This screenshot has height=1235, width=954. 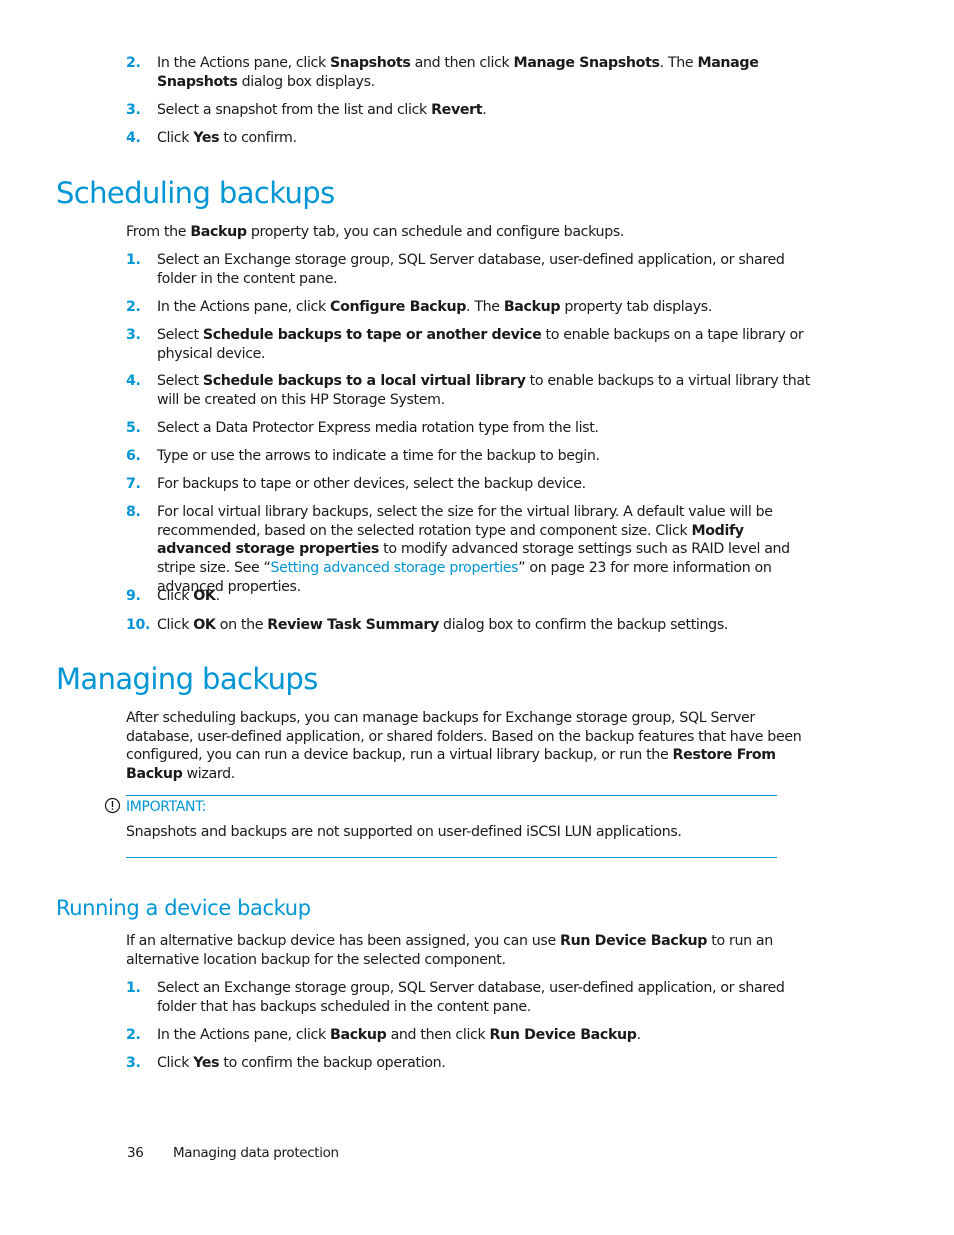 I want to click on text-run: to confirm., so click(x=258, y=138).